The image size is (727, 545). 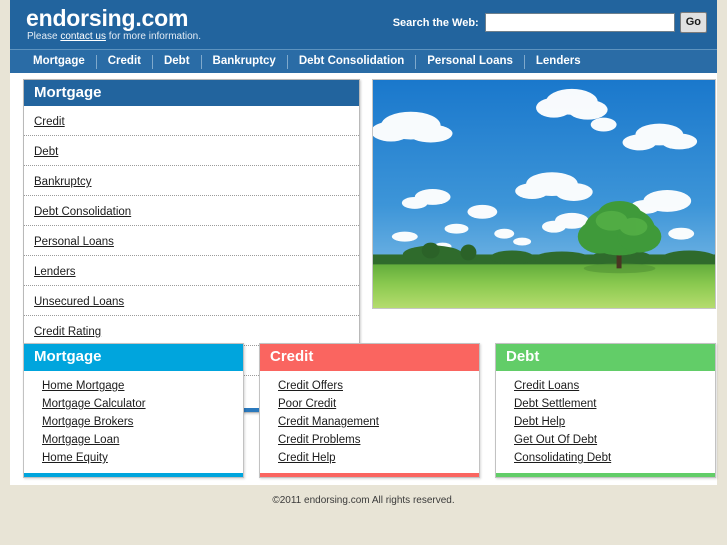 What do you see at coordinates (191, 271) in the screenshot?
I see `list-item: Lenders` at bounding box center [191, 271].